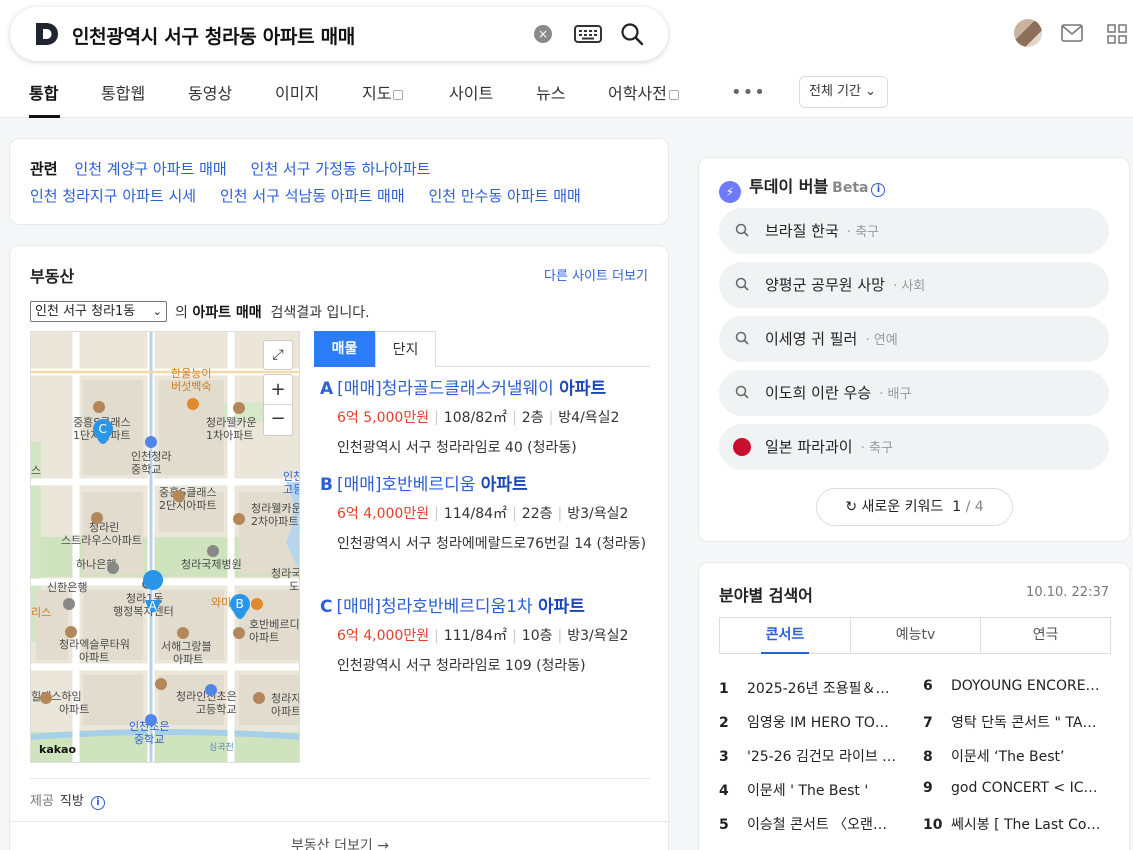 This screenshot has height=850, width=1133. Describe the element at coordinates (210, 92) in the screenshot. I see `tab-video: 동영상` at that location.